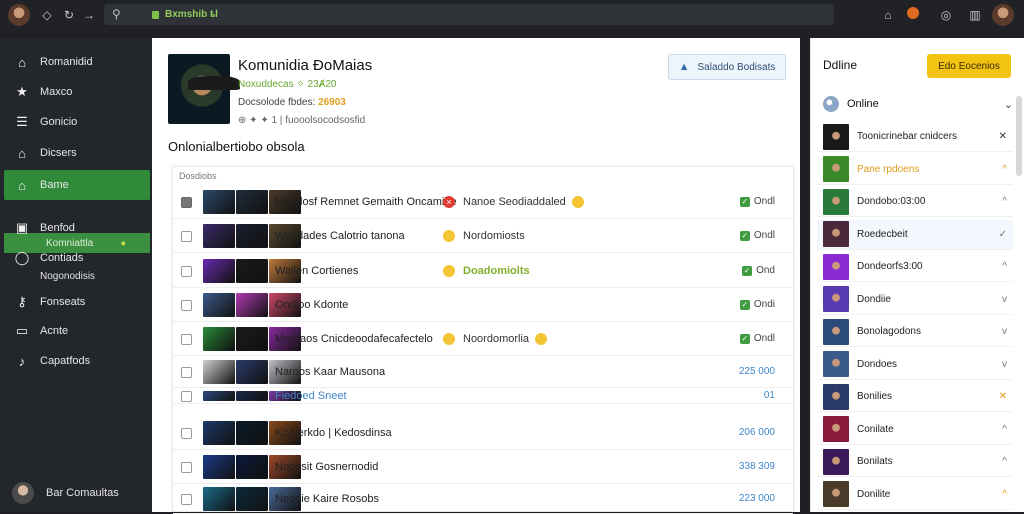 The image size is (1024, 514). What do you see at coordinates (340, 236) in the screenshot?
I see `row-name: Wcridades Calotrio tanona` at bounding box center [340, 236].